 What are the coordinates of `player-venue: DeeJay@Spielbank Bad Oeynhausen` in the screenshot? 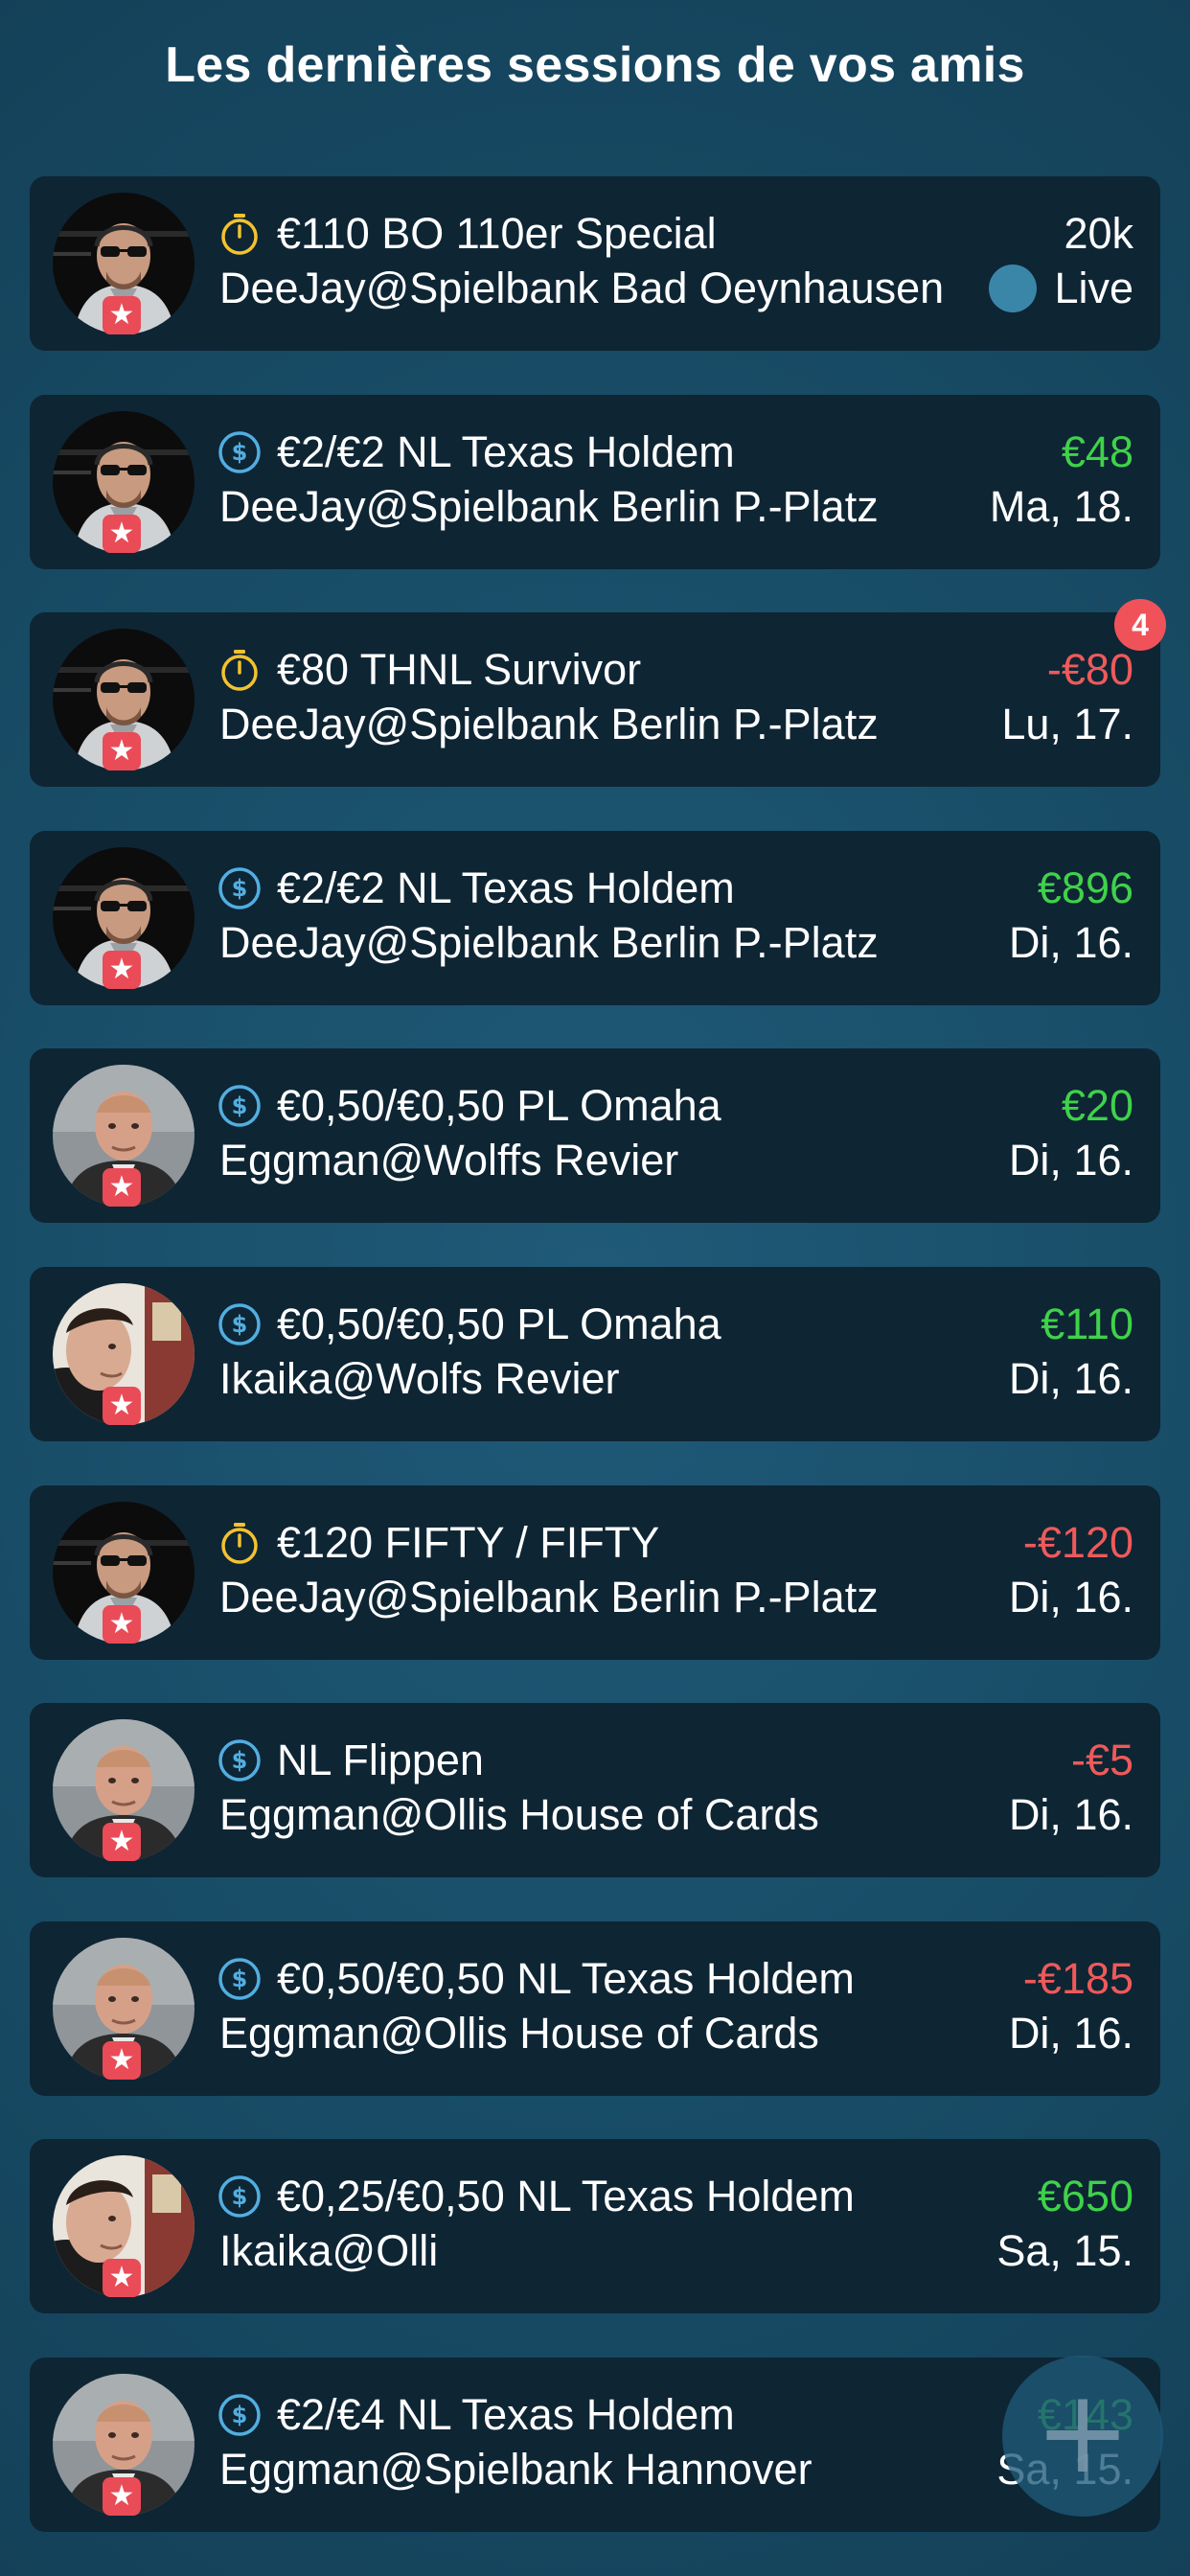 It's located at (582, 288).